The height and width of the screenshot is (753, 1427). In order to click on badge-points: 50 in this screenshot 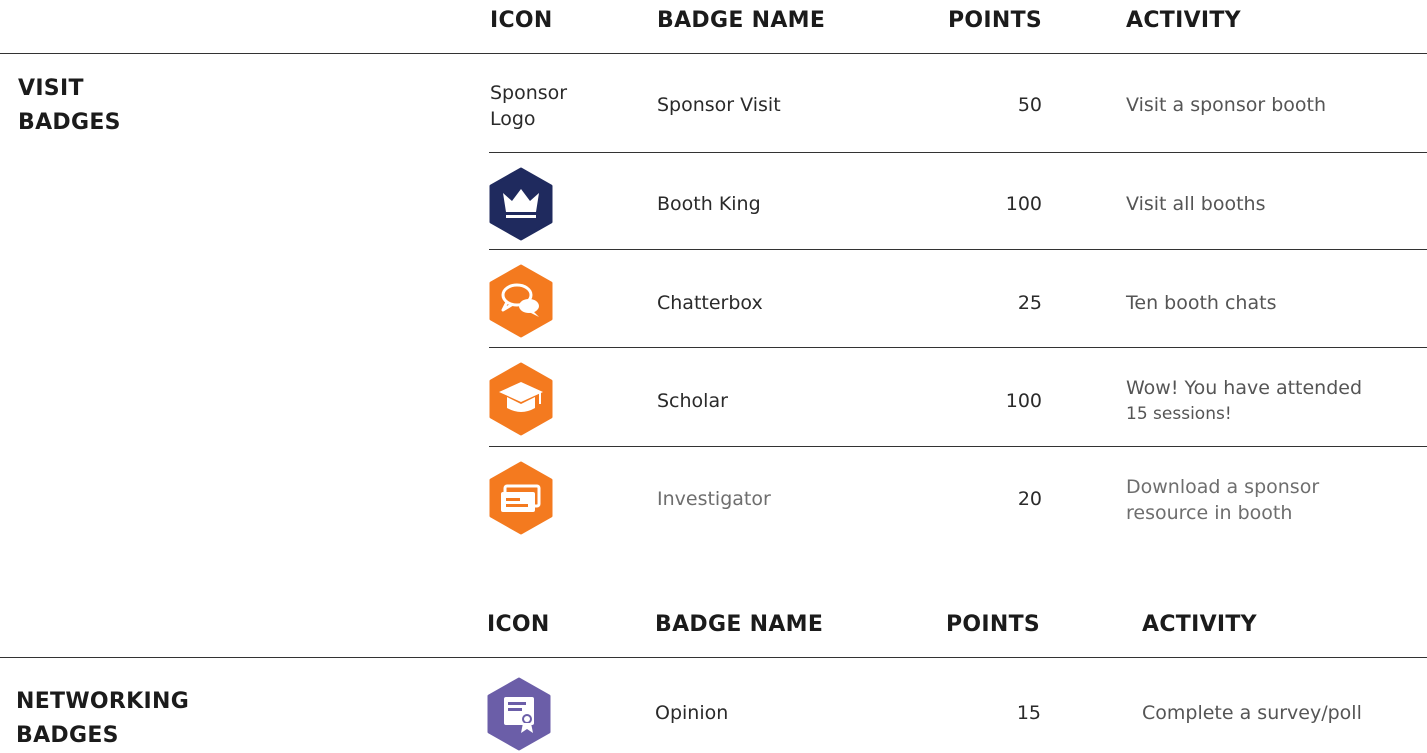, I will do `click(1029, 105)`.